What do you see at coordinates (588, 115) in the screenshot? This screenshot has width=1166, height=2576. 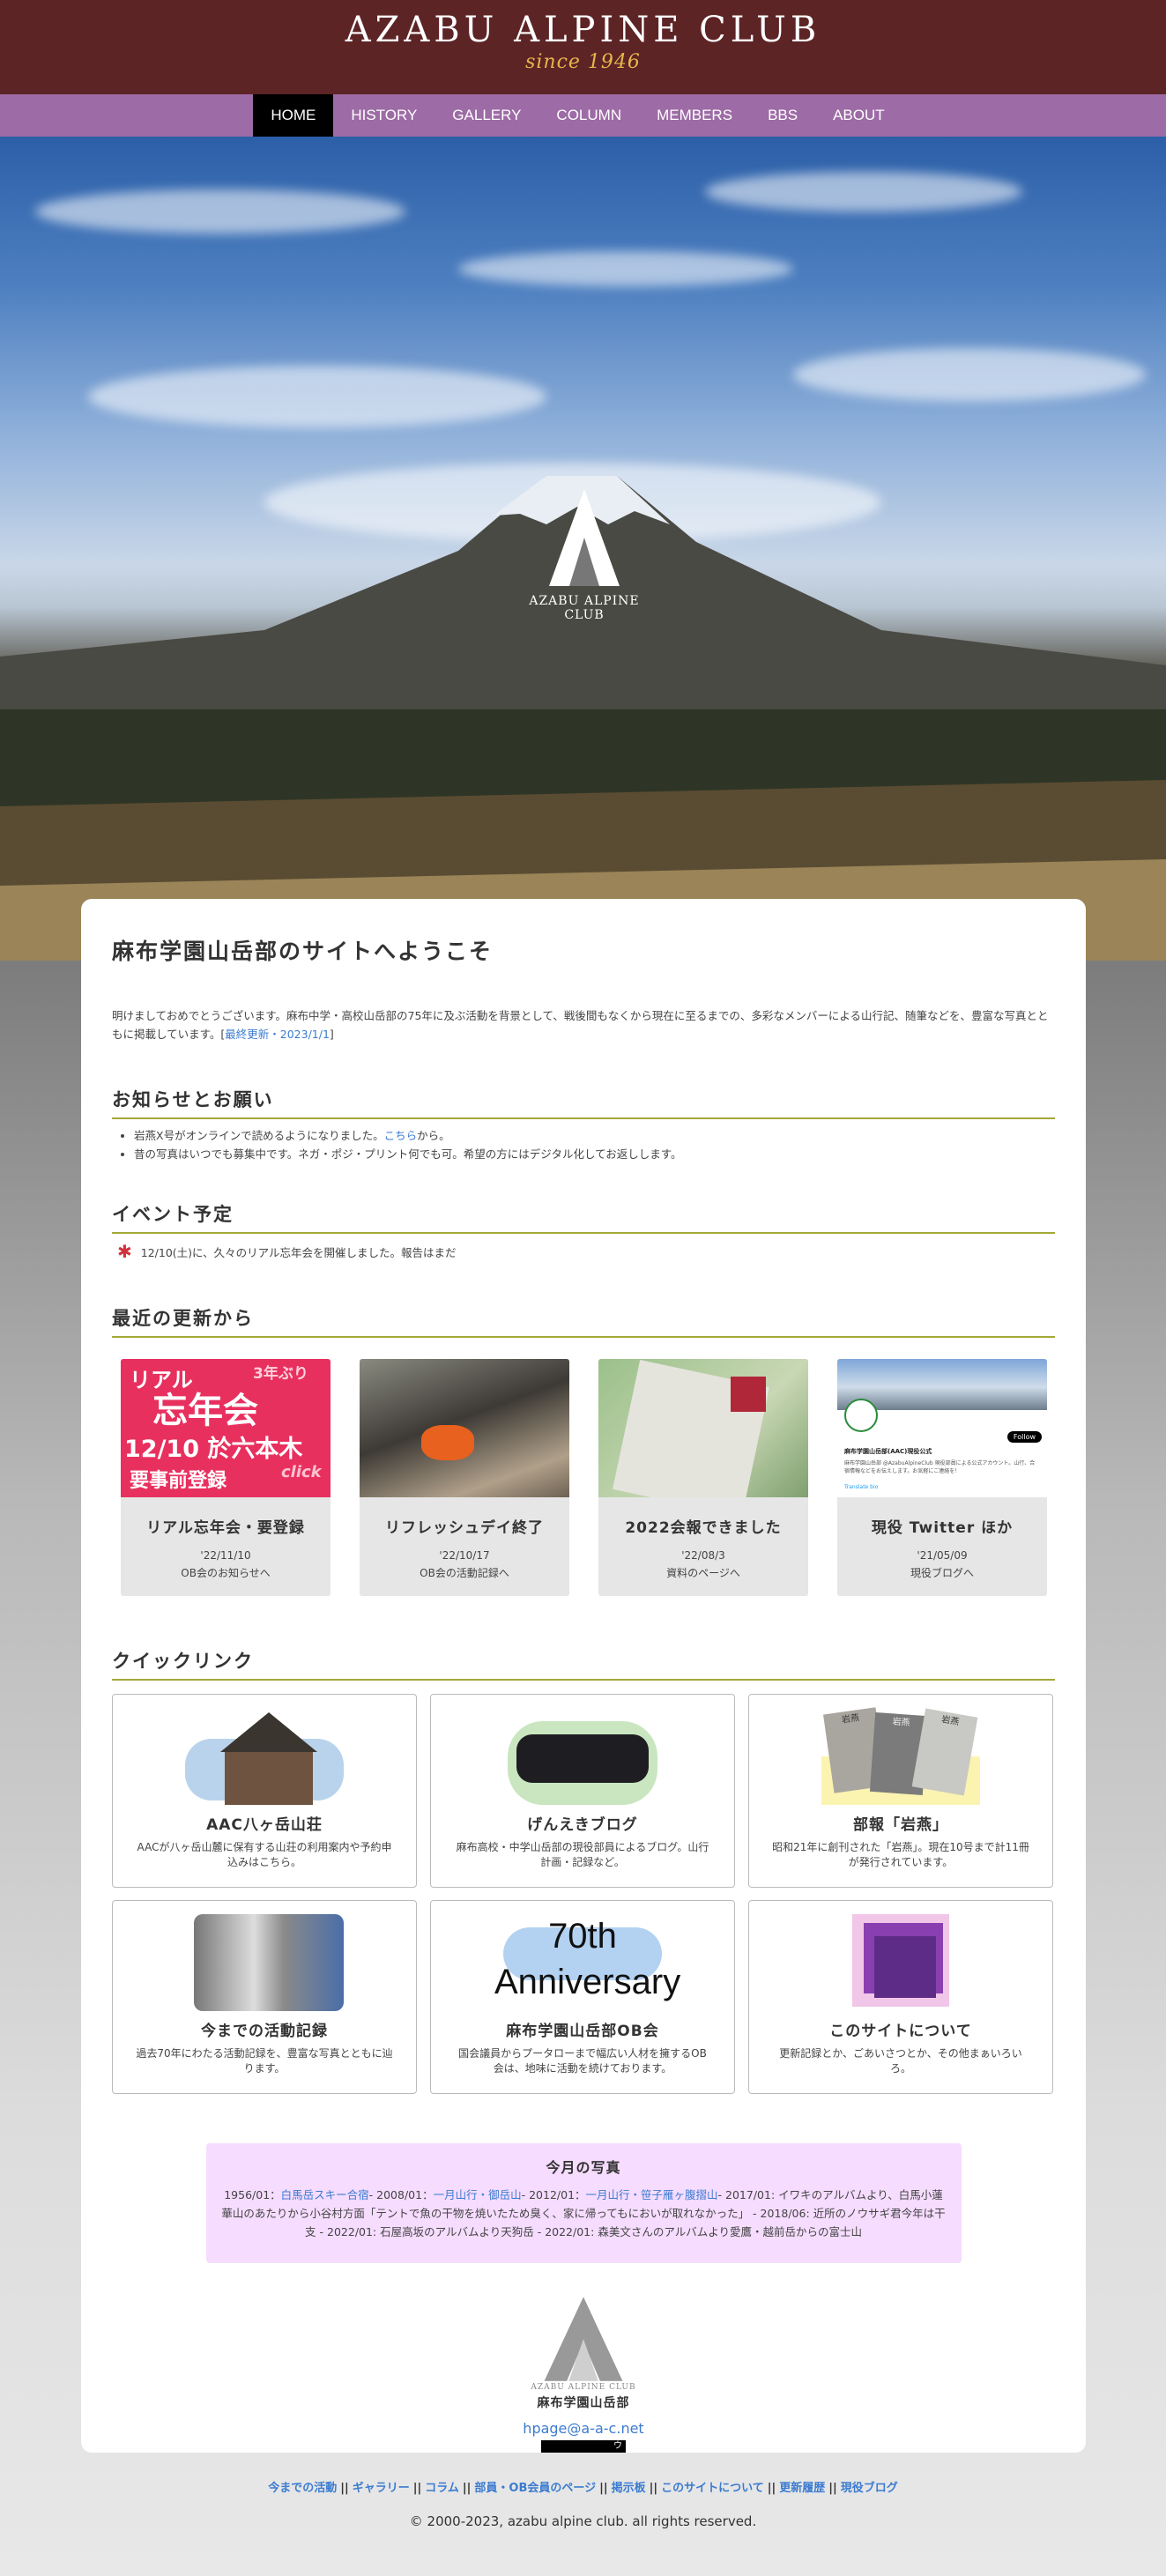 I see `nav-column: COLUMN` at bounding box center [588, 115].